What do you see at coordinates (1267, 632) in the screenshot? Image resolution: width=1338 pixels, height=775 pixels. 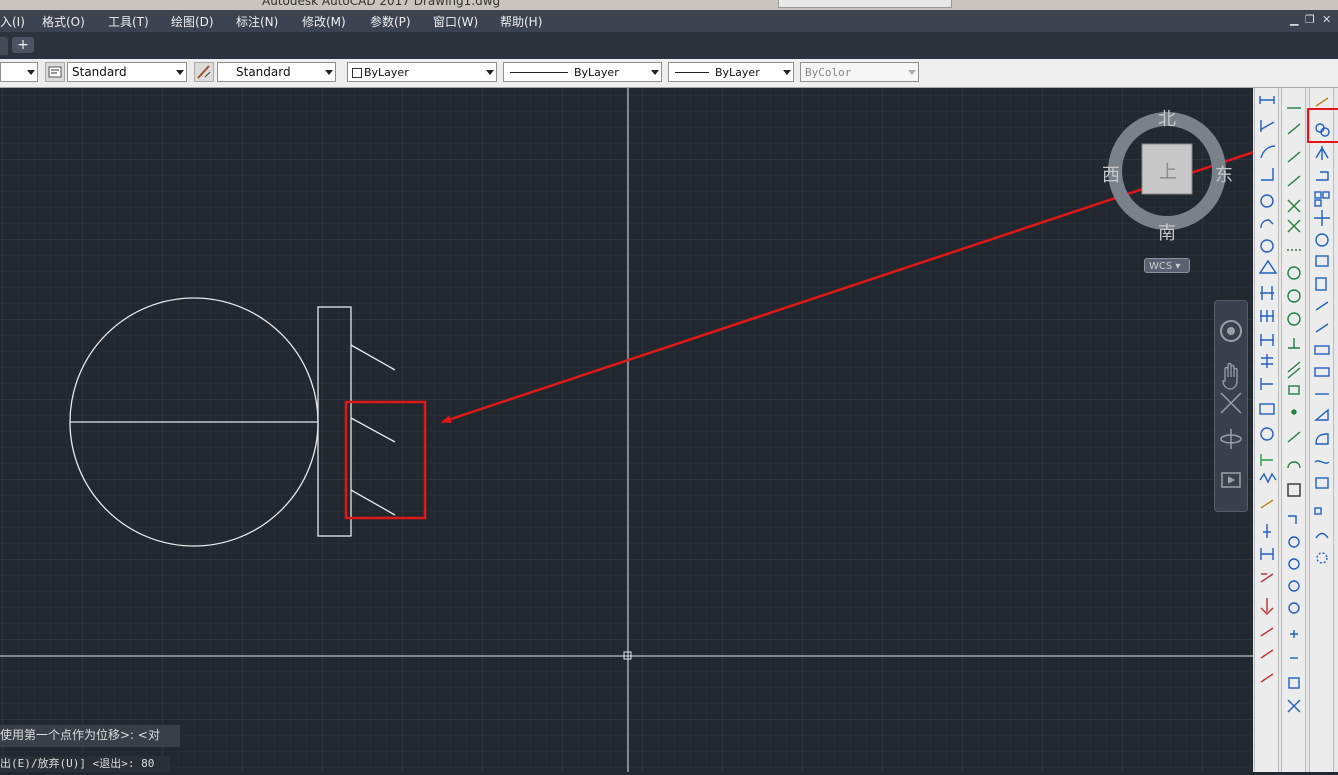 I see `oblique-icon` at bounding box center [1267, 632].